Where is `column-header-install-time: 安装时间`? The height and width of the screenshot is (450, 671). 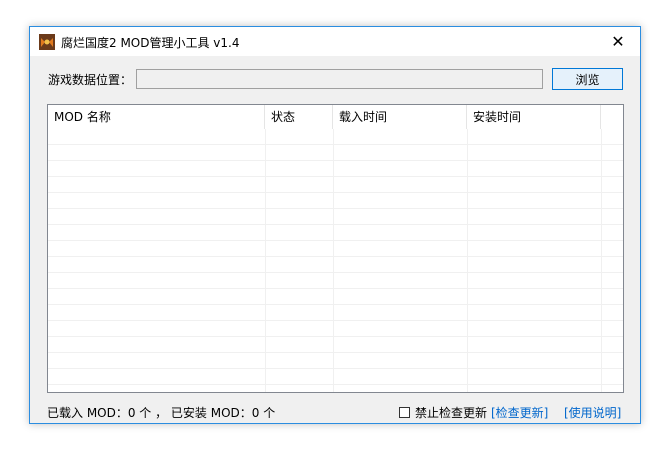 column-header-install-time: 安装时间 is located at coordinates (534, 117).